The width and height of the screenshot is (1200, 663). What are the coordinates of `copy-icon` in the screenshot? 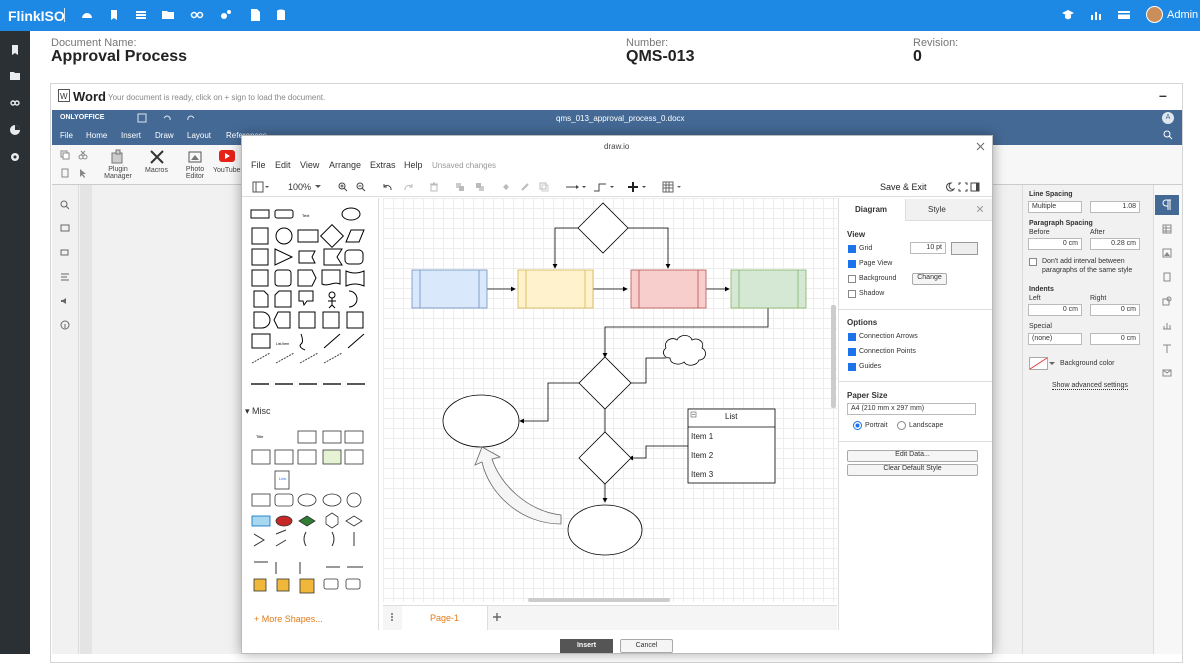 It's located at (65, 155).